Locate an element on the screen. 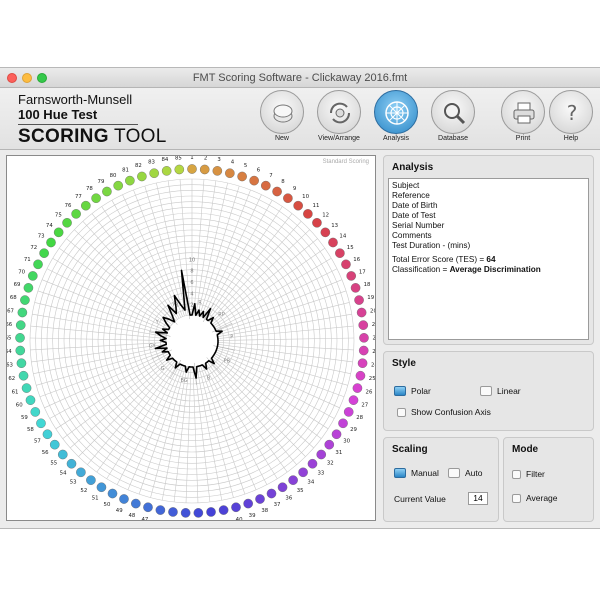  hue-cap-number: 40 is located at coordinates (239, 518).